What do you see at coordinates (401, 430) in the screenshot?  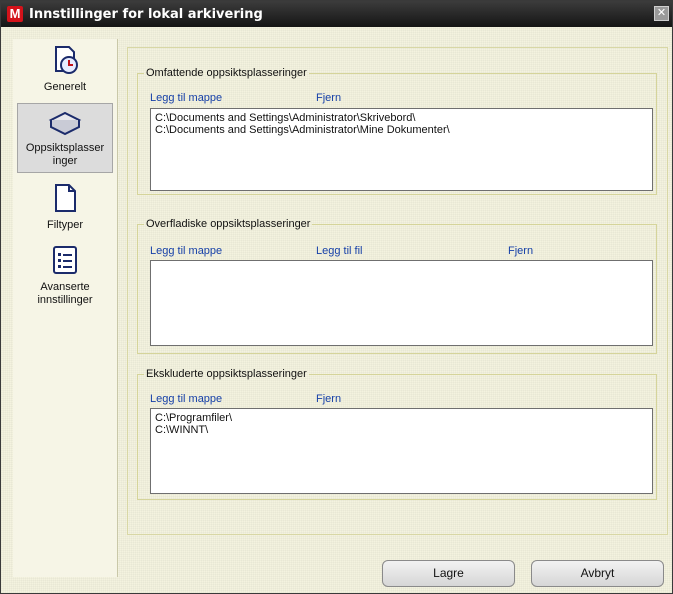 I see `list-item: C:\WINNT\` at bounding box center [401, 430].